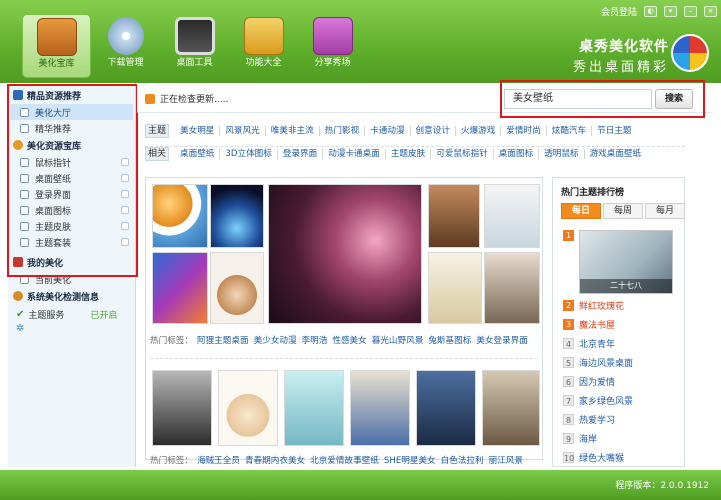 The width and height of the screenshot is (721, 500). Describe the element at coordinates (511, 408) in the screenshot. I see `robot-wallpaper` at that location.